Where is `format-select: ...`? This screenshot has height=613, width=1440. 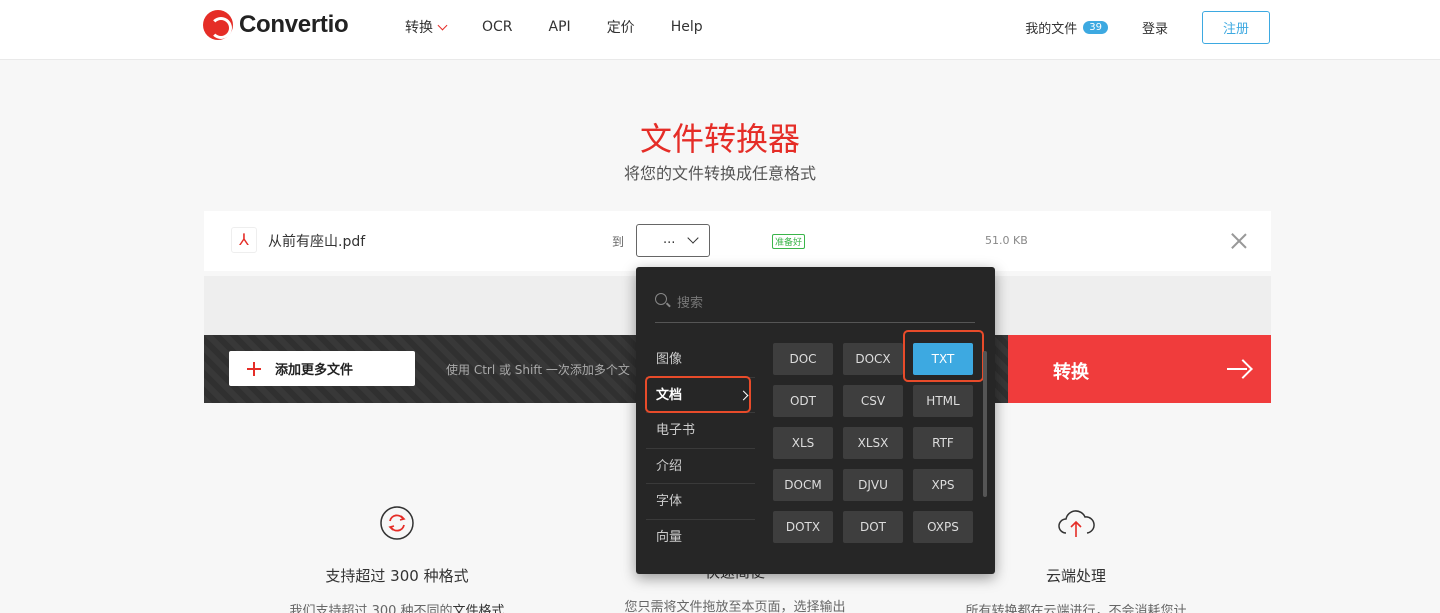
format-select: ... is located at coordinates (673, 240).